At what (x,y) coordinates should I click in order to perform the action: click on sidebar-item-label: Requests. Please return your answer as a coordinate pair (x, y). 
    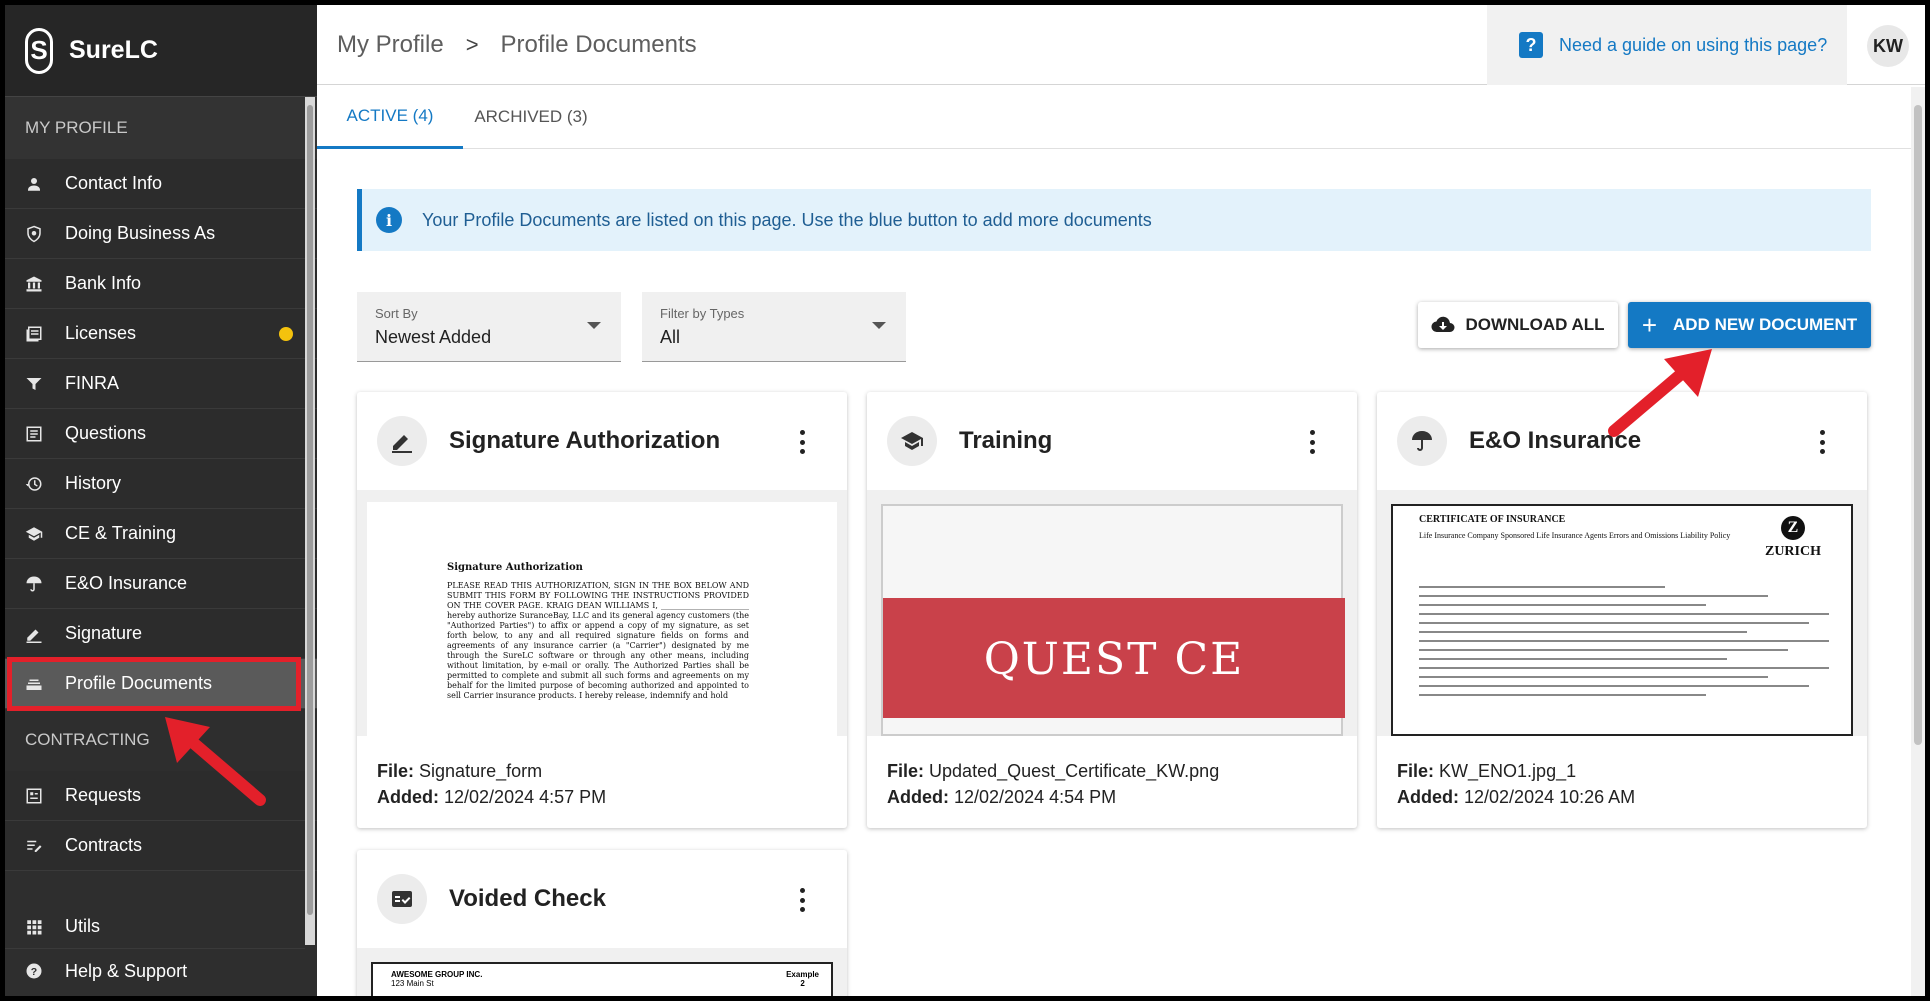
    Looking at the image, I should click on (103, 795).